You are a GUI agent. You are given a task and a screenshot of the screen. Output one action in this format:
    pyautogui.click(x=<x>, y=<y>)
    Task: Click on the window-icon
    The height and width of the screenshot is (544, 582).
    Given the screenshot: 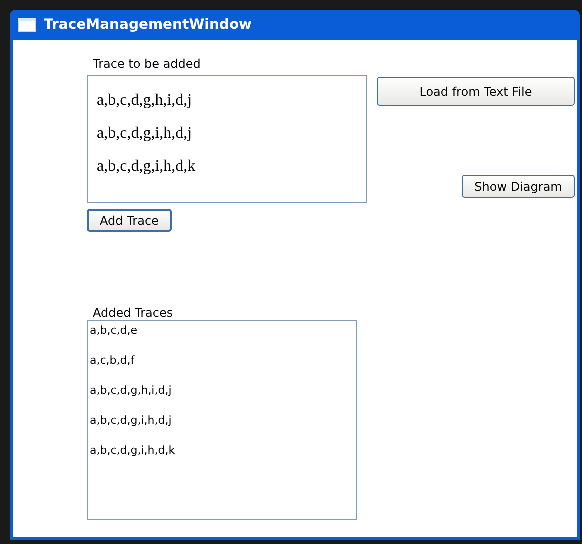 What is the action you would take?
    pyautogui.click(x=27, y=25)
    